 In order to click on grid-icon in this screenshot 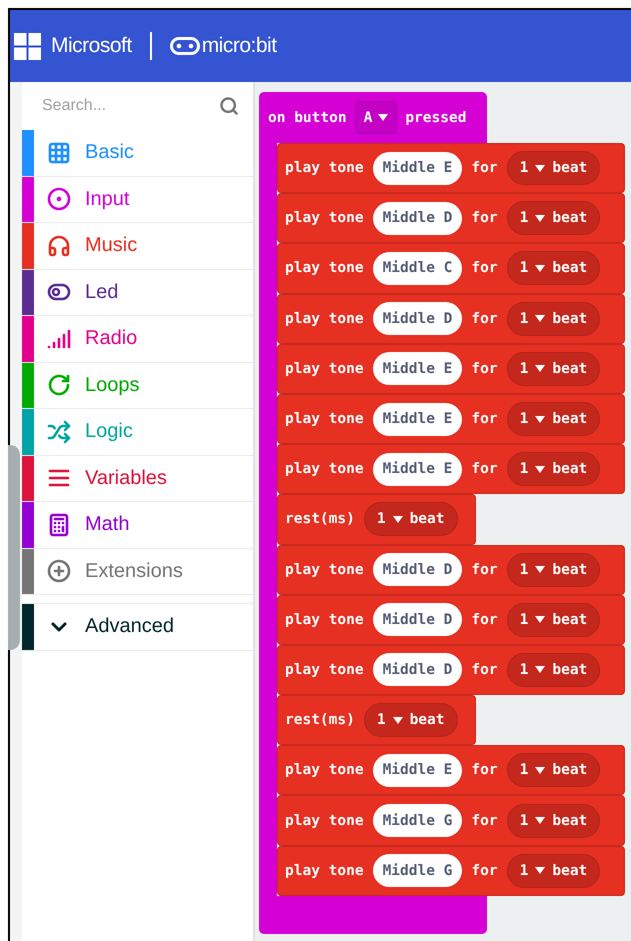, I will do `click(59, 152)`.